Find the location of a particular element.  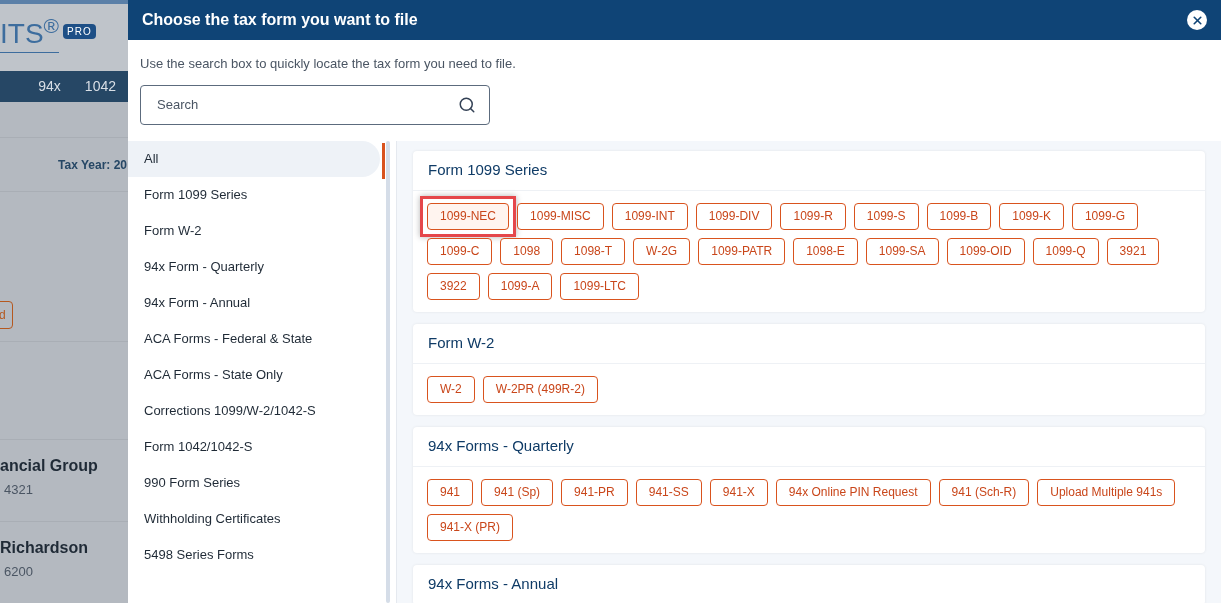

category-item: Form 1099 Series is located at coordinates (254, 194).